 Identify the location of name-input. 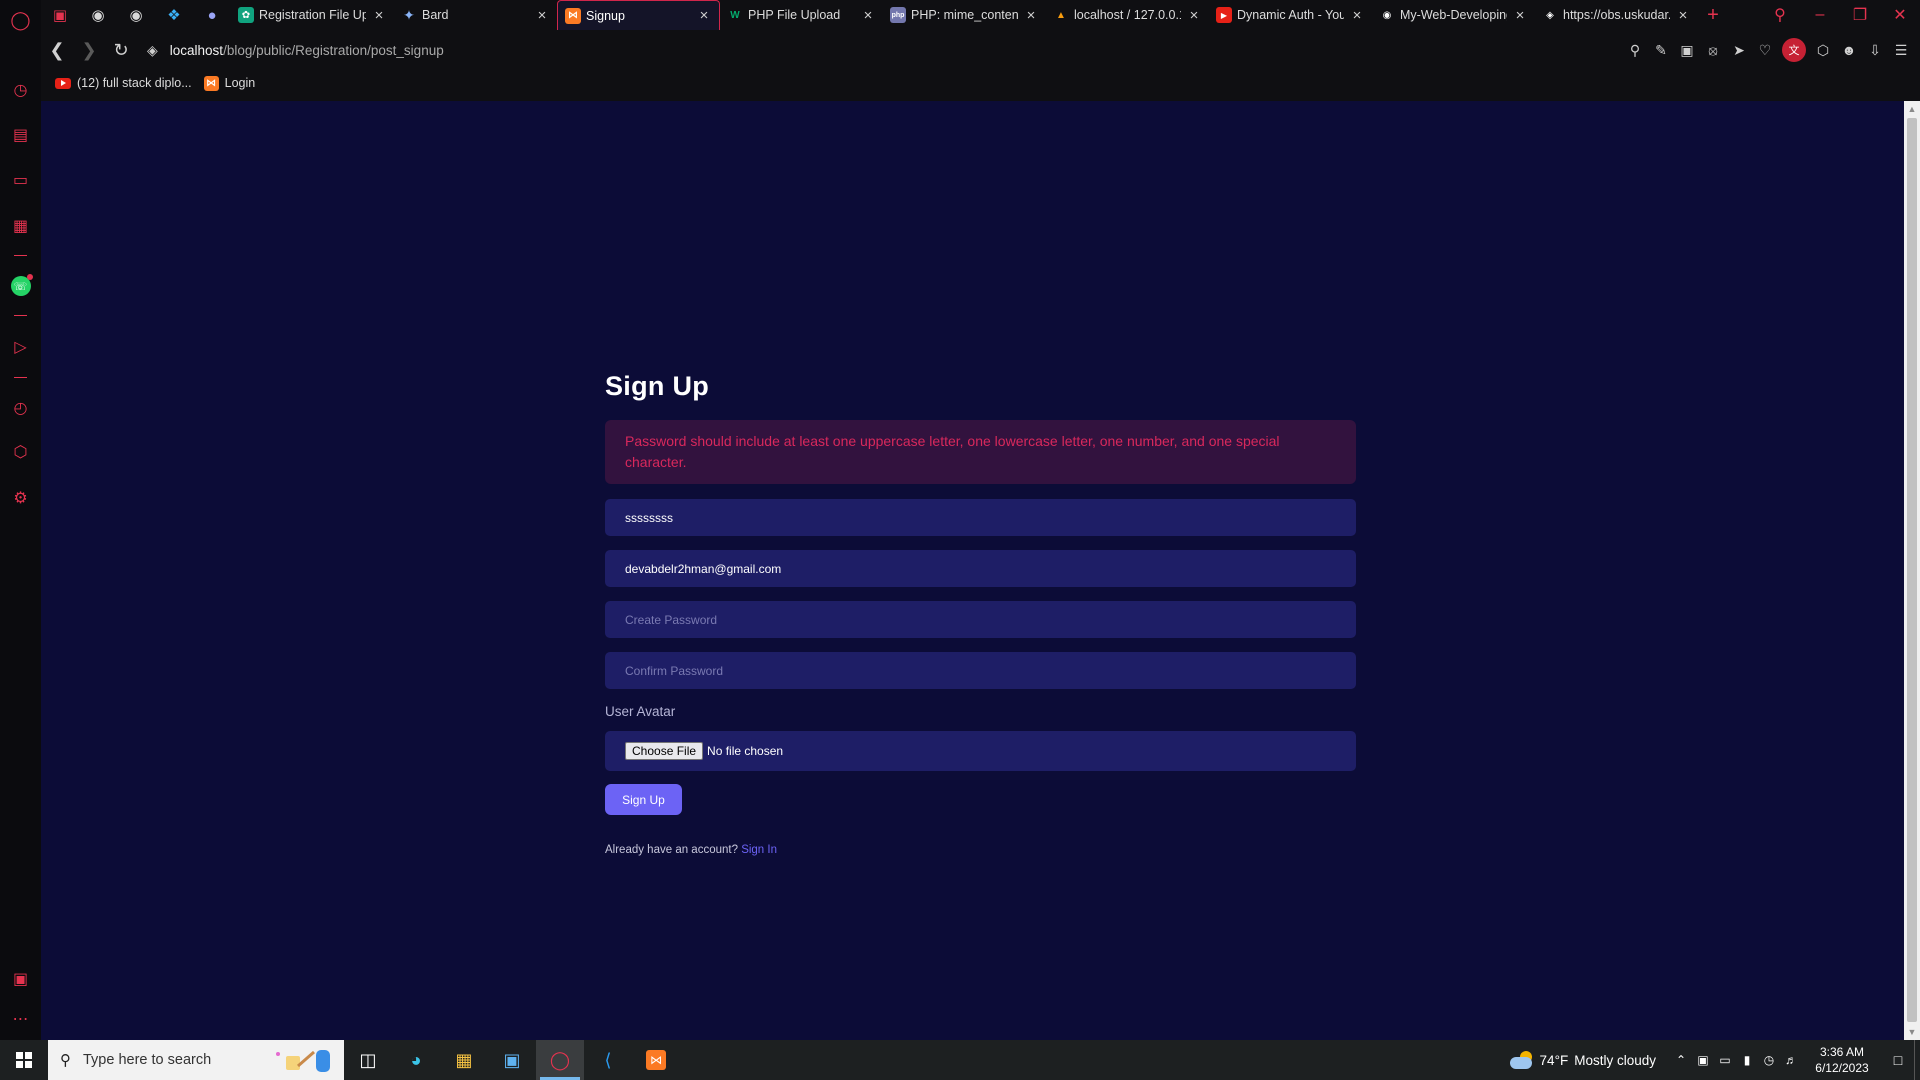
(980, 517).